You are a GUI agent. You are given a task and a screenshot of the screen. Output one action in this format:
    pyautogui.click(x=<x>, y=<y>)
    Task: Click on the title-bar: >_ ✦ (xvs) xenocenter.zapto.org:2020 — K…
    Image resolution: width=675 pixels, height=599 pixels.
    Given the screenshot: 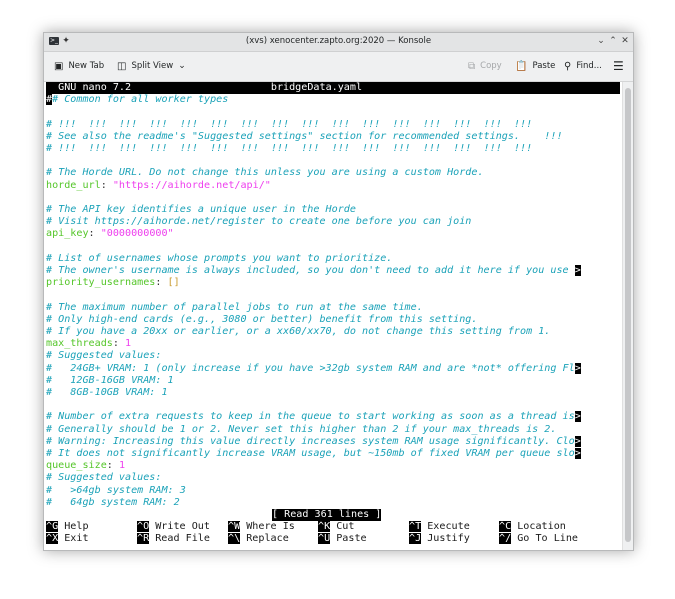 What is the action you would take?
    pyautogui.click(x=338, y=42)
    